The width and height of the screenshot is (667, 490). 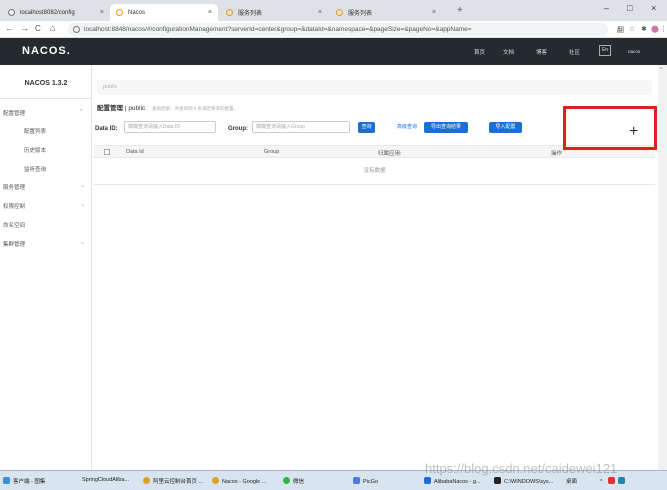 What do you see at coordinates (356, 480) in the screenshot?
I see `picgo-icon` at bounding box center [356, 480].